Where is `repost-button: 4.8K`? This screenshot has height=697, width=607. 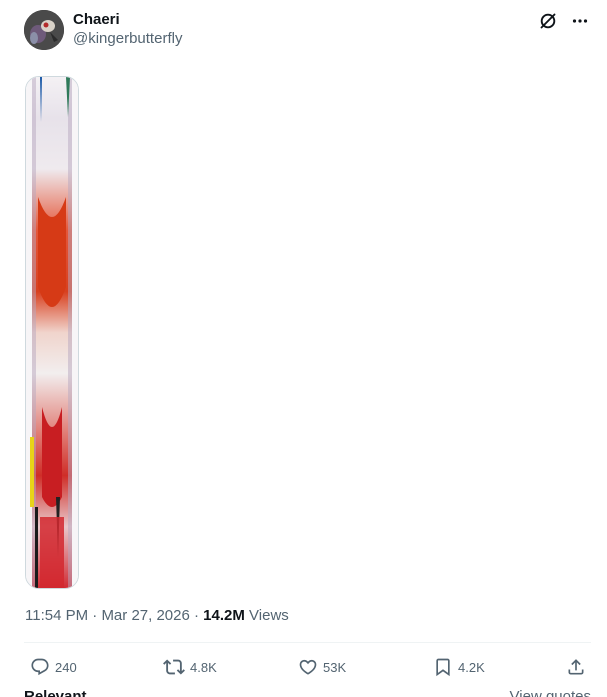 repost-button: 4.8K is located at coordinates (190, 667).